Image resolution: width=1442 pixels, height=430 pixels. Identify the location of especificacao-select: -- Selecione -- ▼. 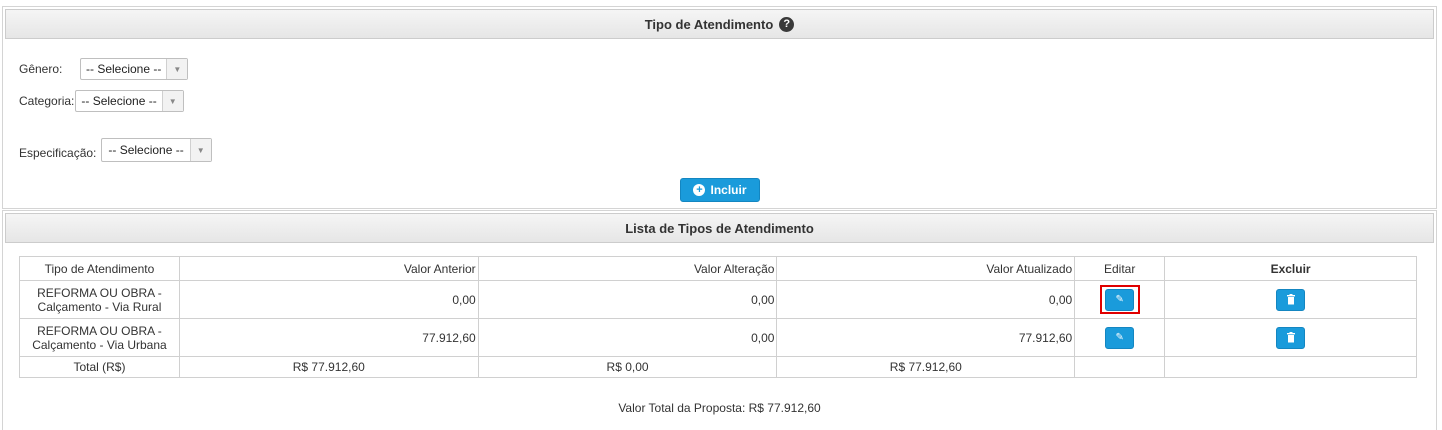
(156, 150).